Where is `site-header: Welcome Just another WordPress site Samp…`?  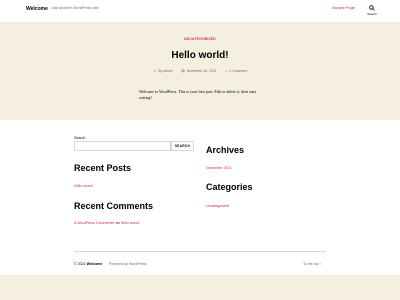 site-header: Welcome Just another WordPress site Samp… is located at coordinates (200, 11).